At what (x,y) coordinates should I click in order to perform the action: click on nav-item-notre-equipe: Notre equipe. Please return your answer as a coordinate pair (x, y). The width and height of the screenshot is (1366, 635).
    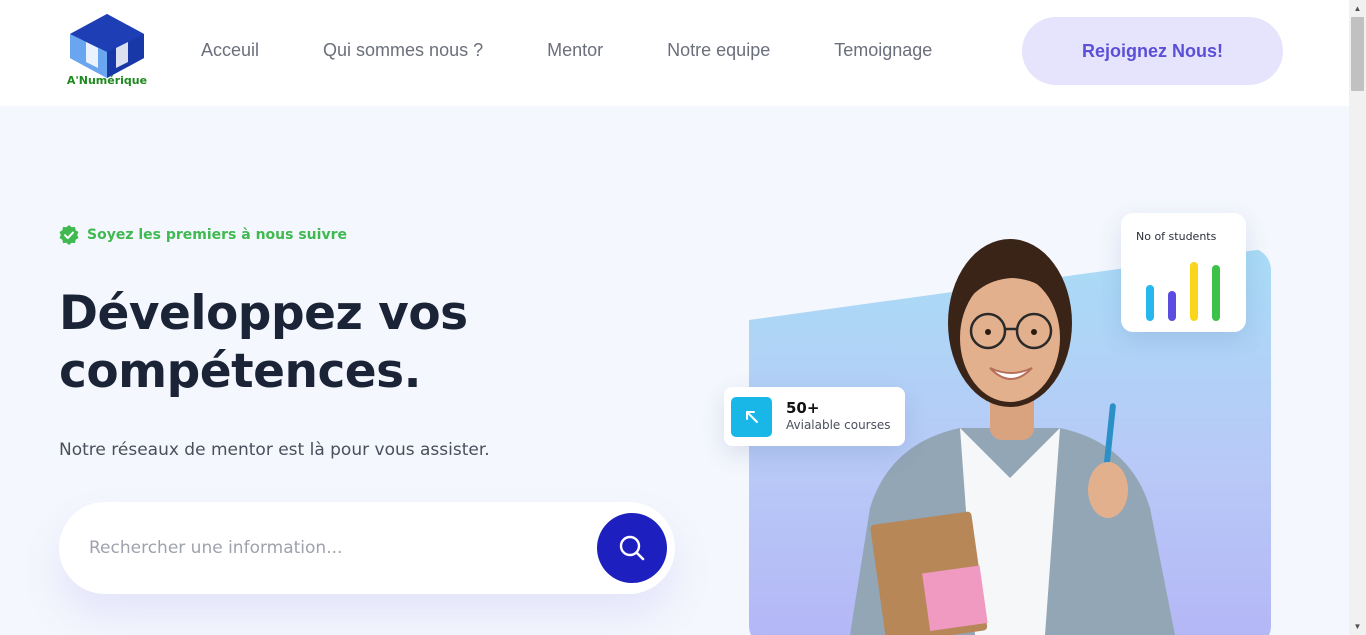
    Looking at the image, I should click on (718, 50).